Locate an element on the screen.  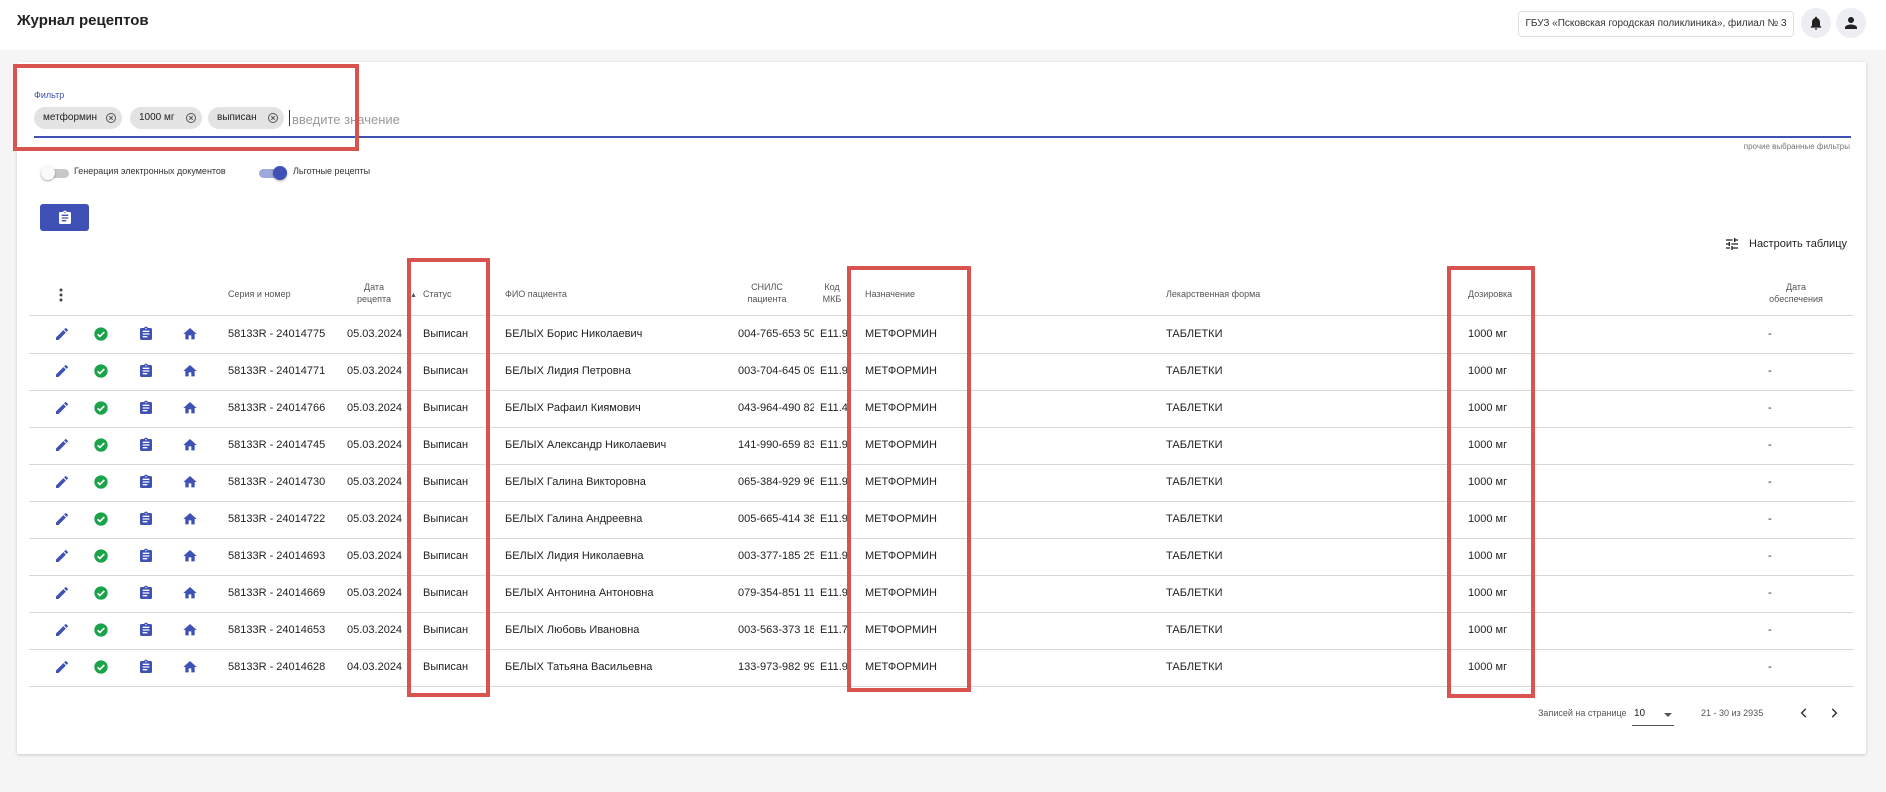
cell-snils: 003-377-185 25 is located at coordinates (776, 556).